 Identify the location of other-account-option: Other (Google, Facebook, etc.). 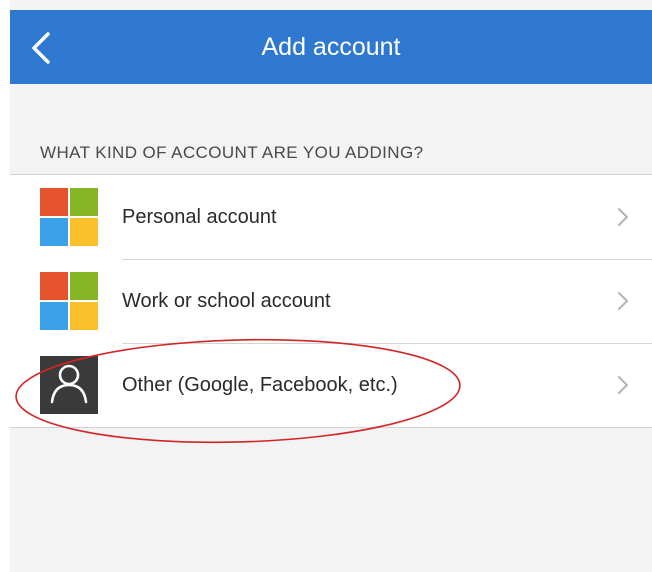
(331, 385).